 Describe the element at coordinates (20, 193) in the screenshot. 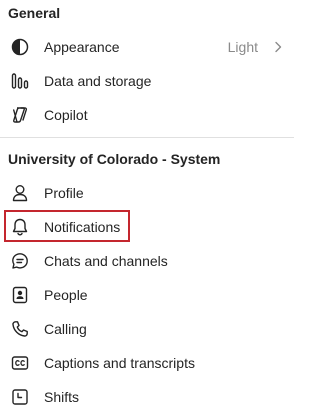

I see `person-icon` at that location.